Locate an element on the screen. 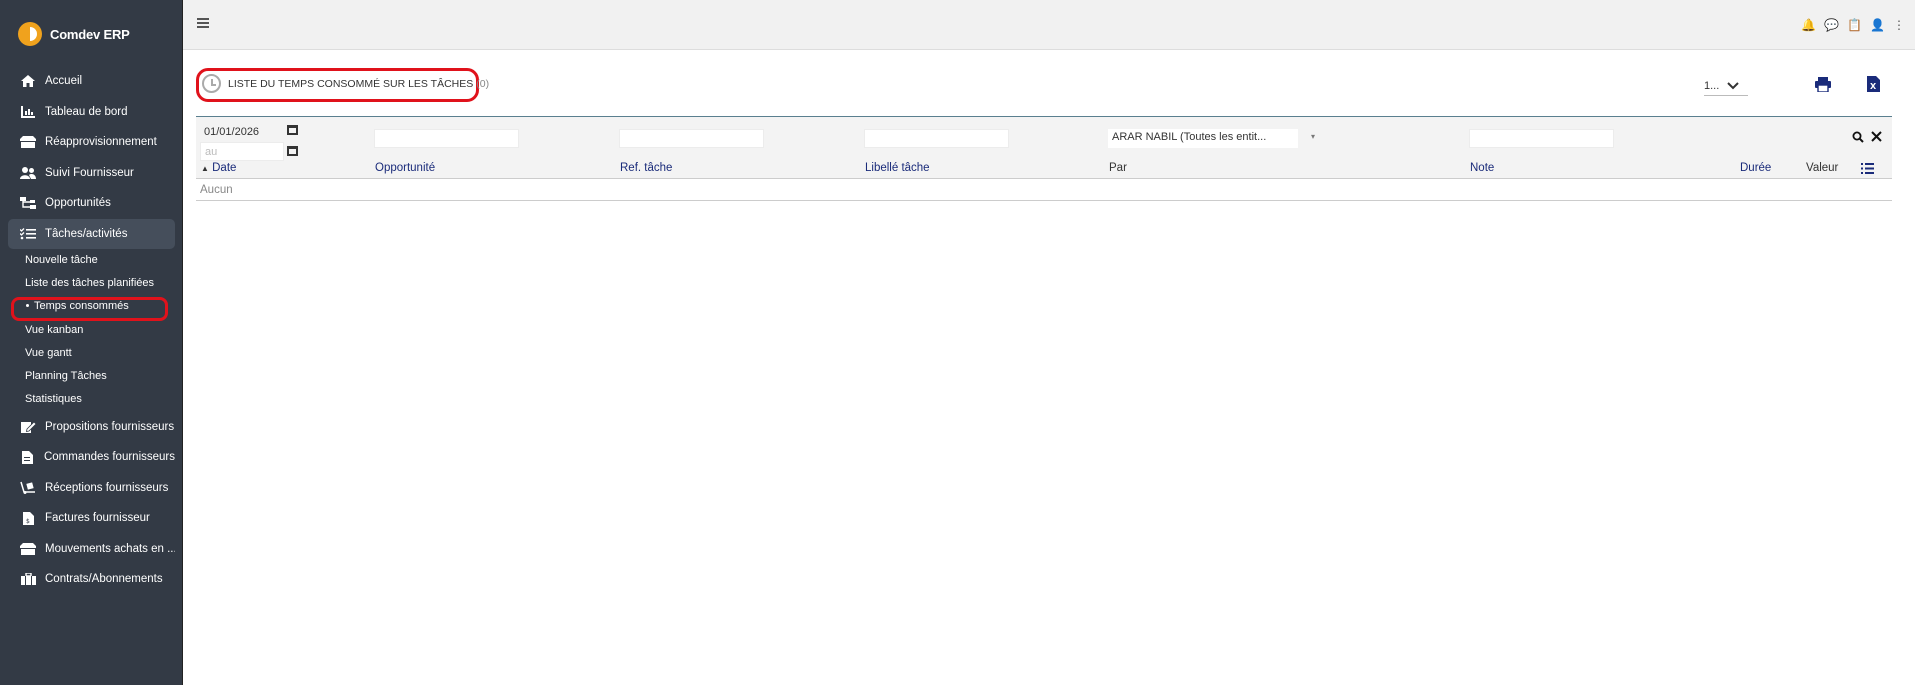 This screenshot has height=685, width=1915. opportunite-filter-input is located at coordinates (446, 138).